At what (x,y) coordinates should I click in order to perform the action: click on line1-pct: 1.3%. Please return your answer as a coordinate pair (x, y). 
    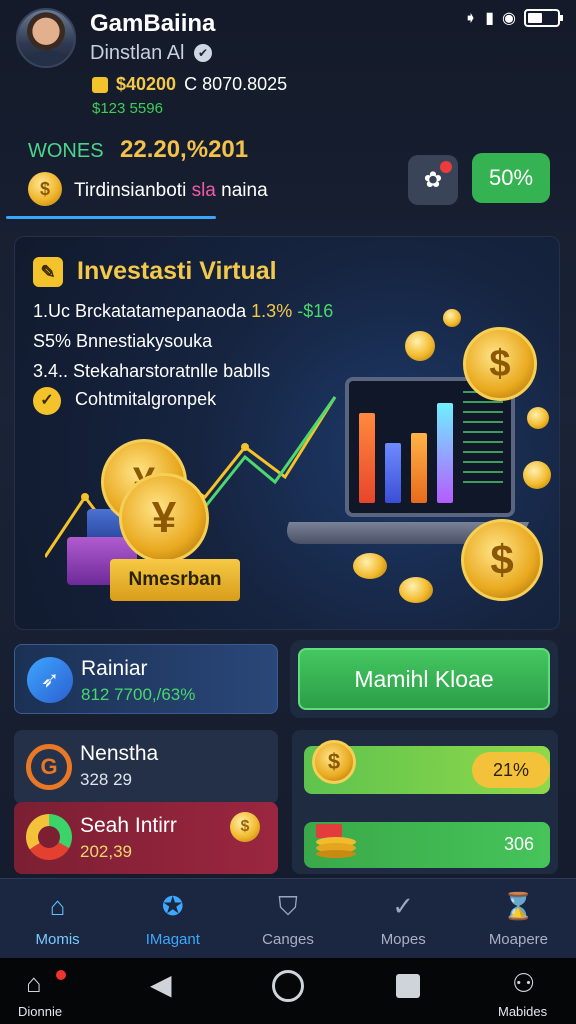
    Looking at the image, I should click on (272, 311).